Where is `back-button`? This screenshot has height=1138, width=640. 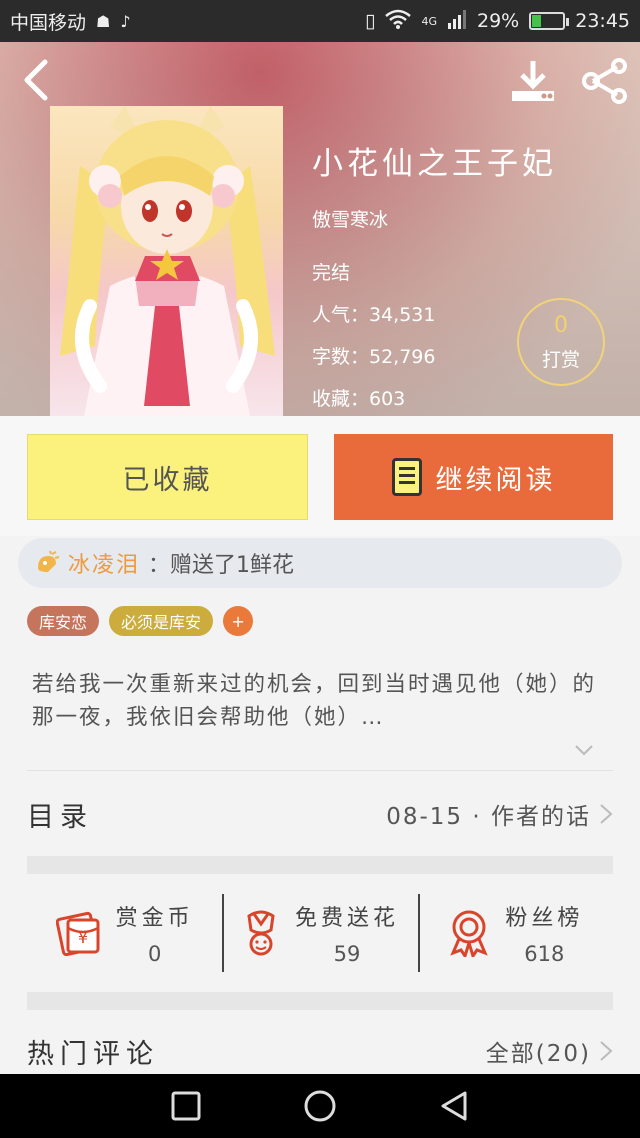 back-button is located at coordinates (36, 80).